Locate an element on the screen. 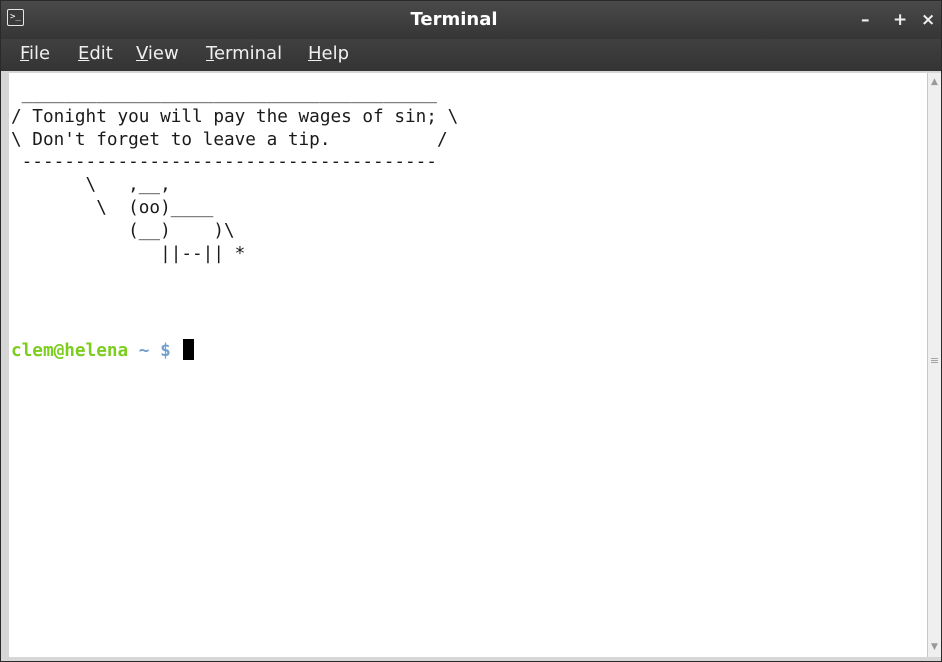 Image resolution: width=942 pixels, height=662 pixels. menu-help: Help is located at coordinates (328, 54).